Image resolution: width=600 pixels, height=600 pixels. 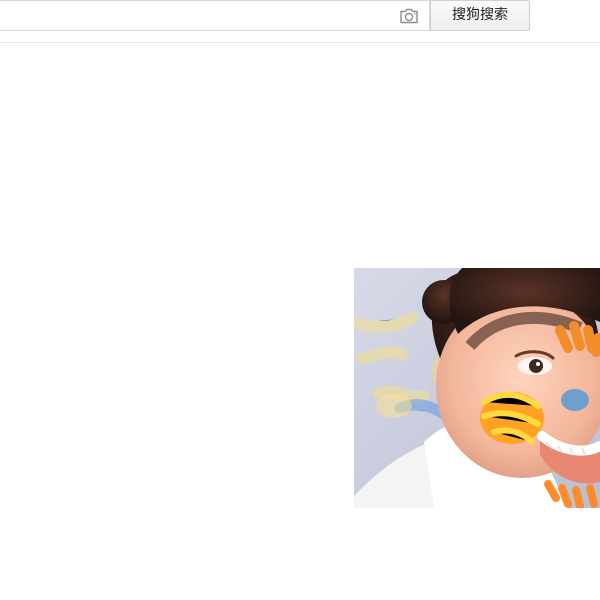 I want to click on search-field, so click(x=215, y=15).